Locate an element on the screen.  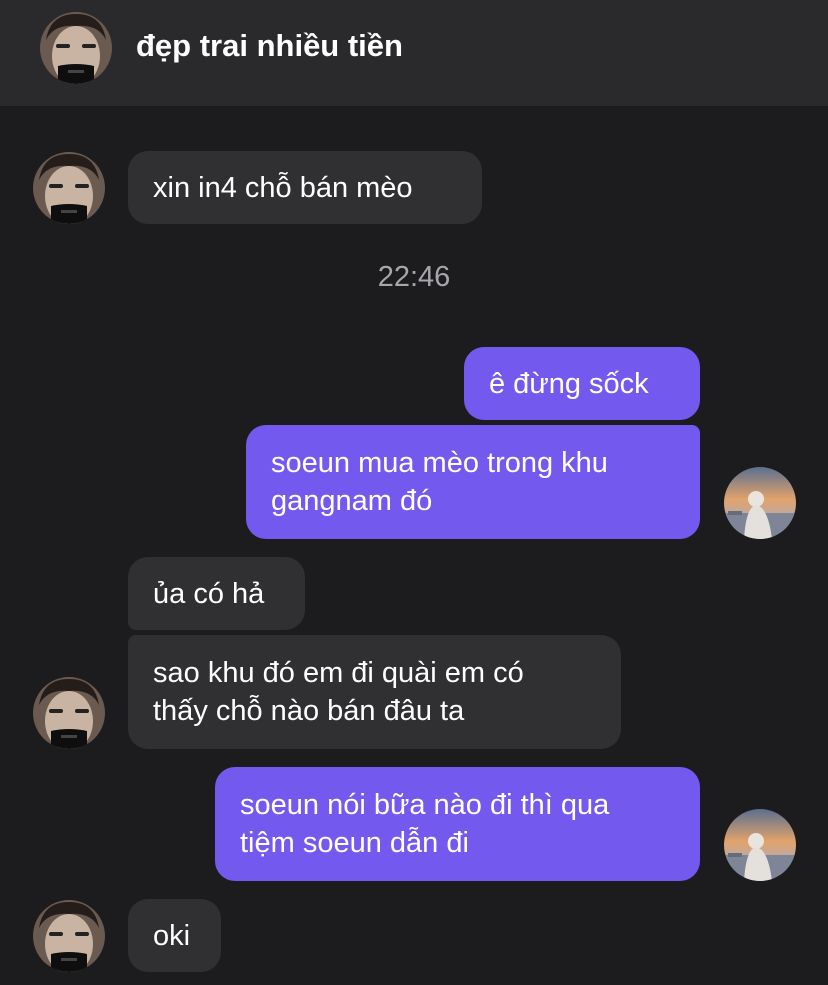
message-bubble-outgoing: ê đừng sốck is located at coordinates (582, 383).